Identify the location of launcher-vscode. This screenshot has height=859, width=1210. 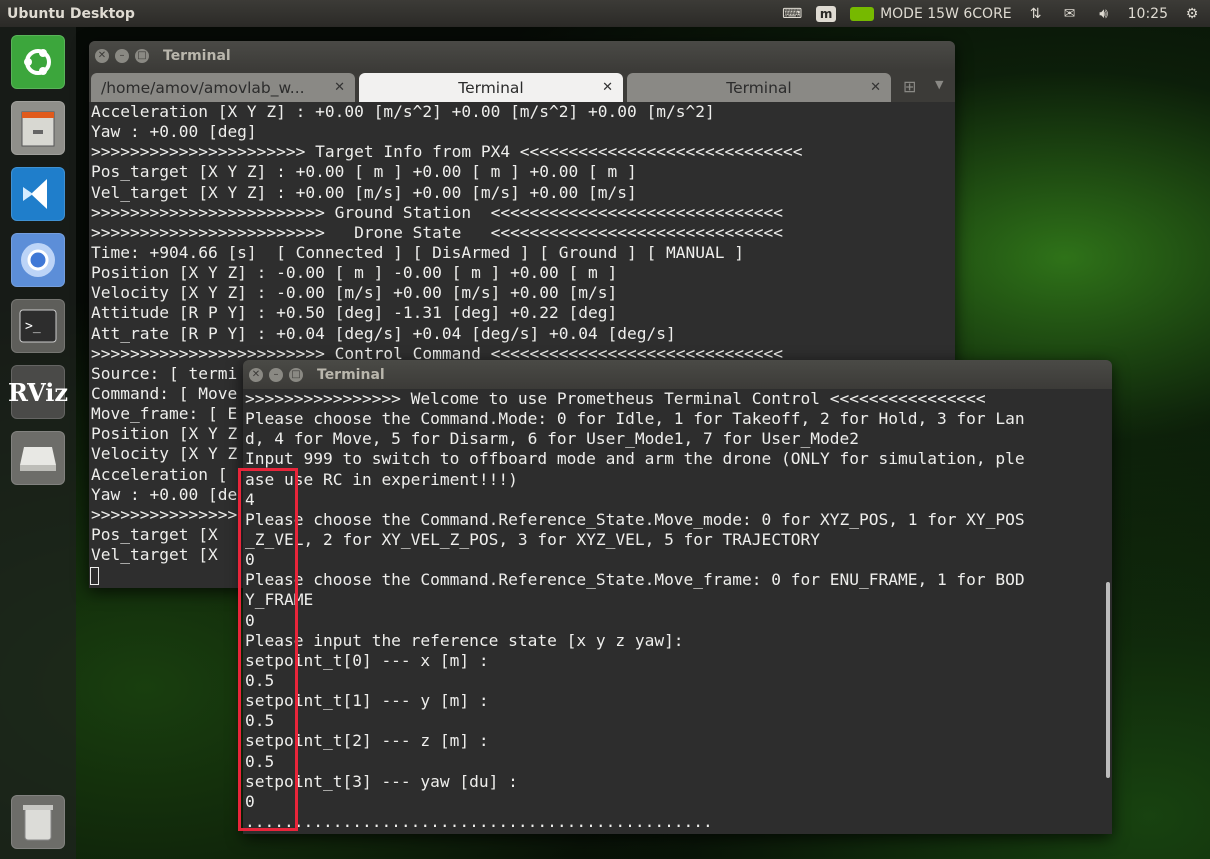
(38, 194).